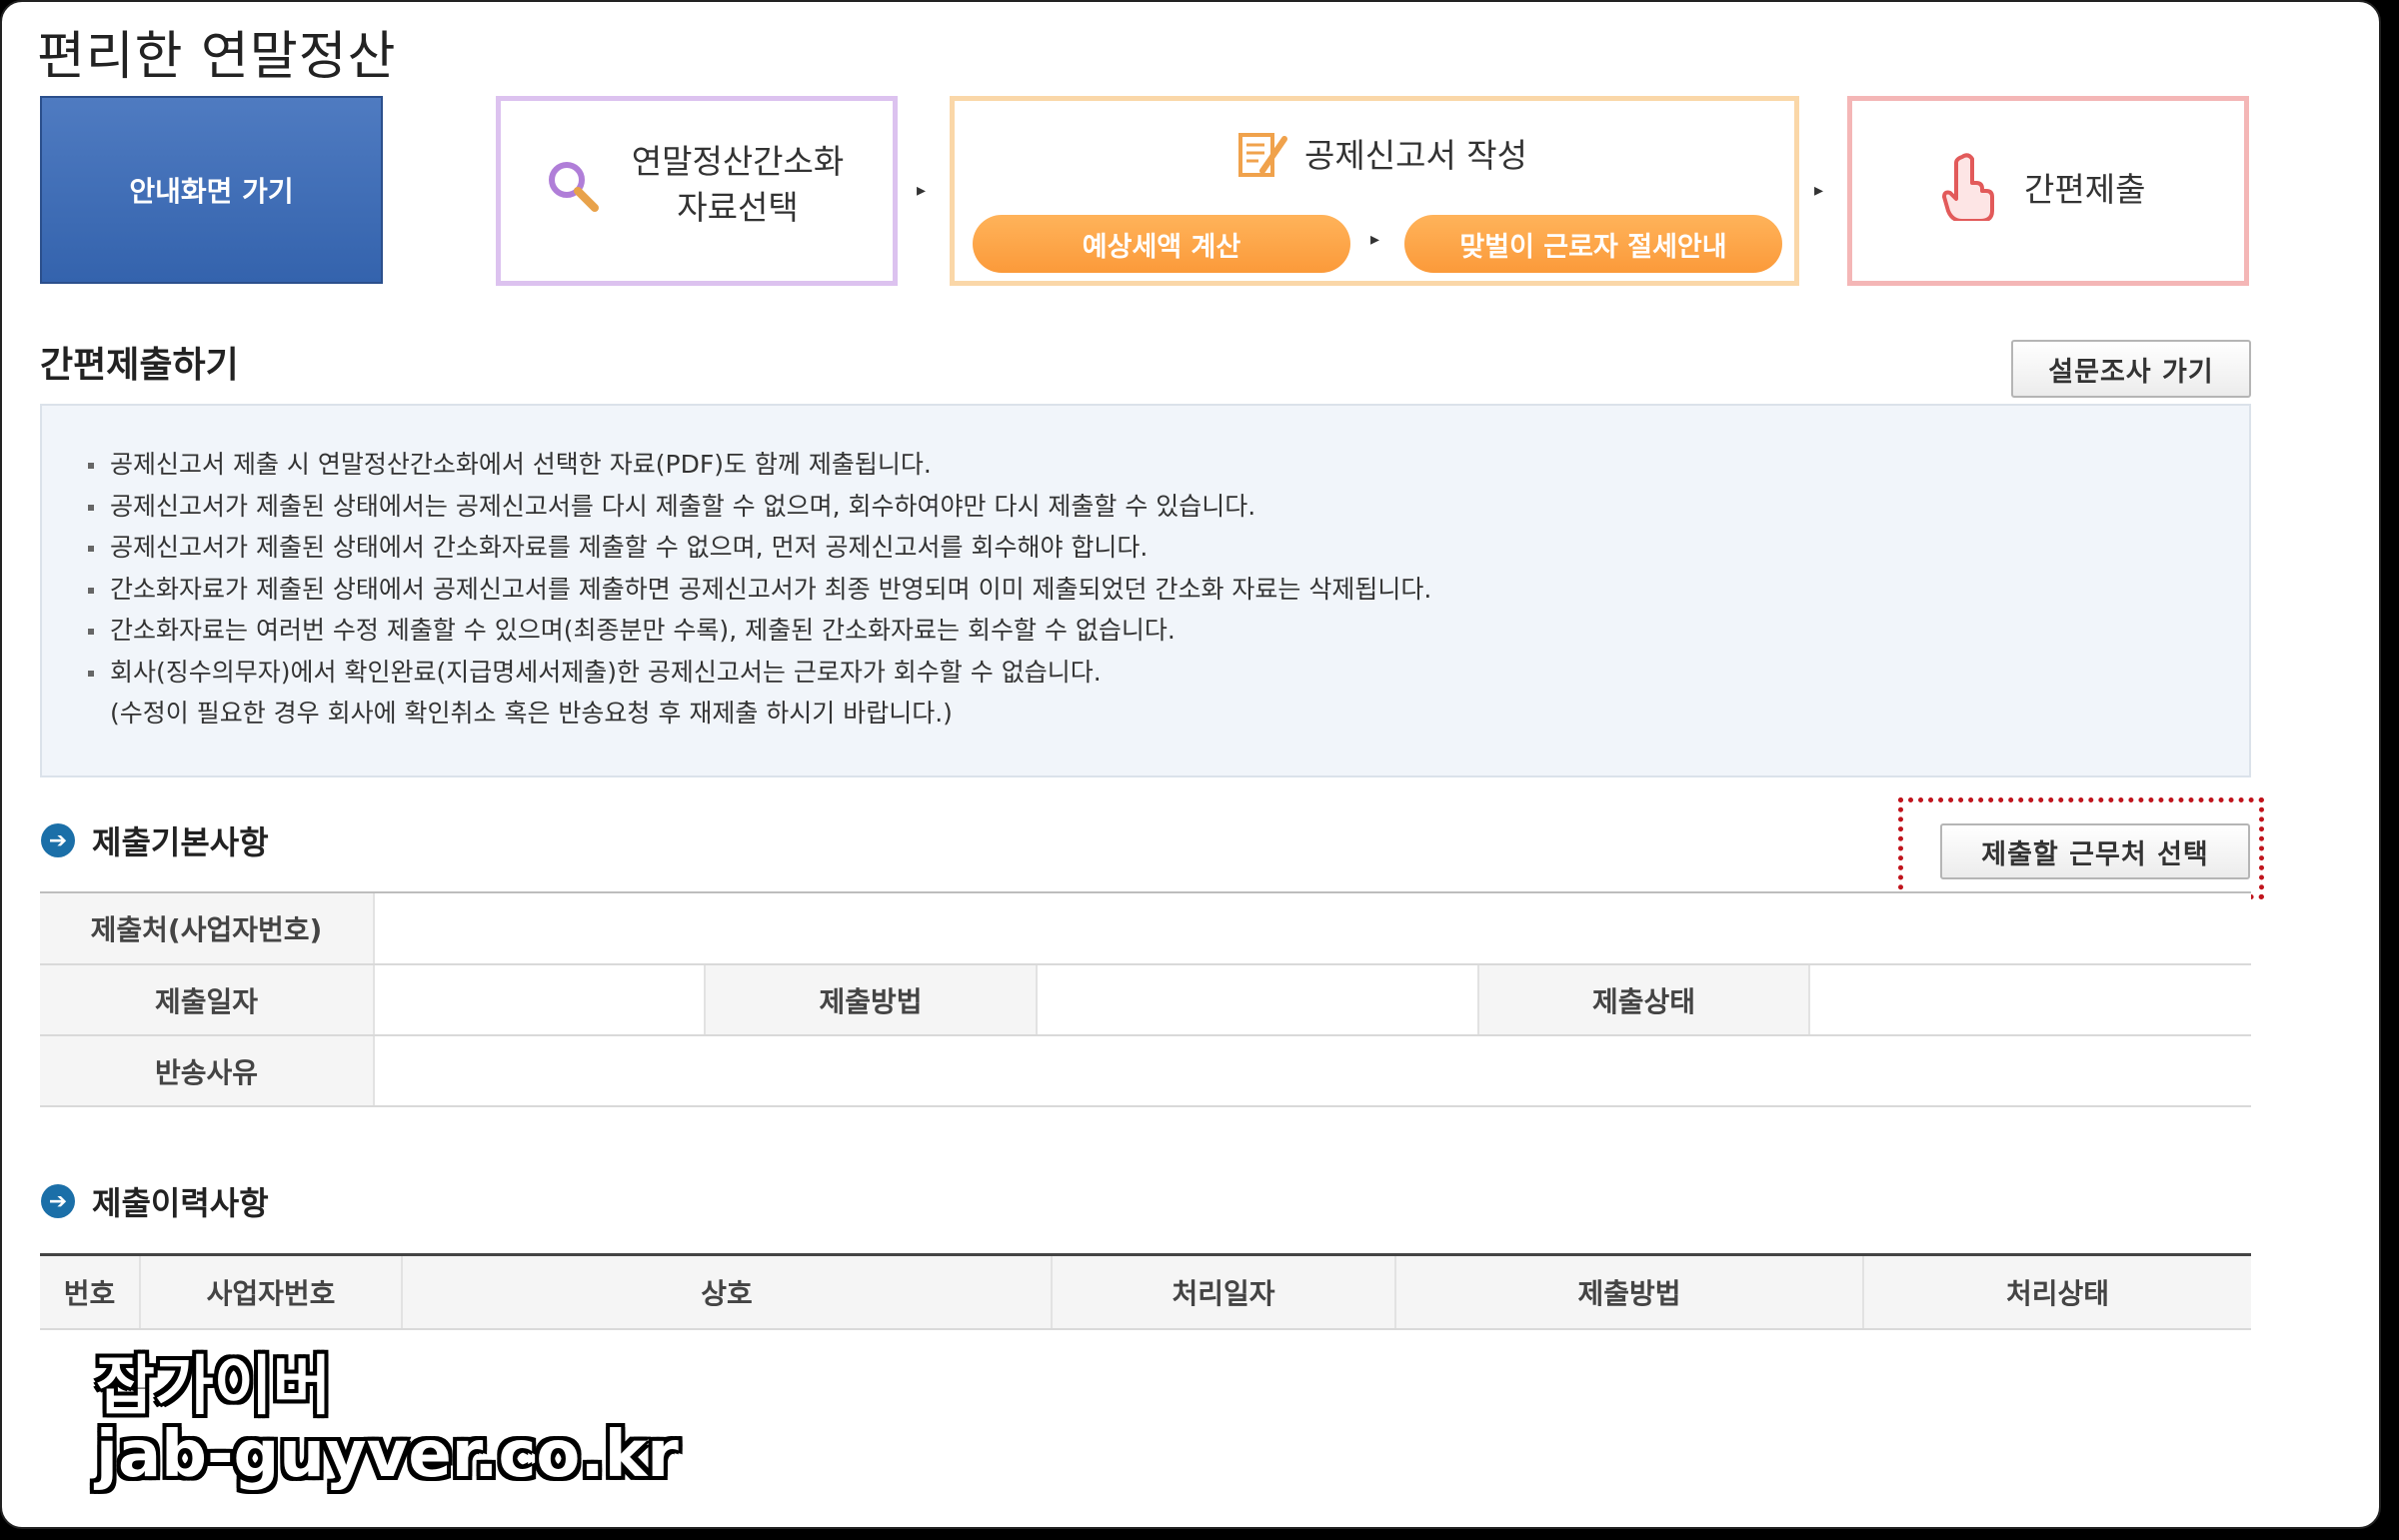  Describe the element at coordinates (217, 57) in the screenshot. I see `page-title: 편리한 연말정산` at that location.